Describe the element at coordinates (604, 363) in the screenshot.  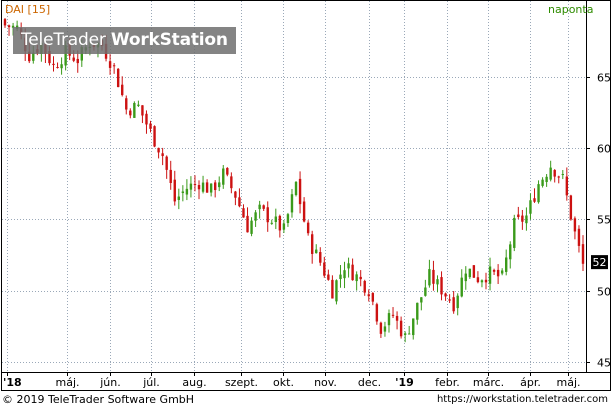
I see `y-tick-label: 45` at that location.